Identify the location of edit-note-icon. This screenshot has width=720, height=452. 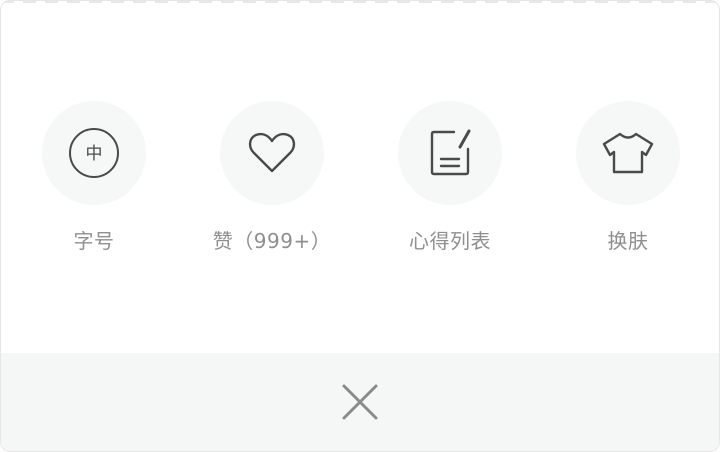
(450, 152).